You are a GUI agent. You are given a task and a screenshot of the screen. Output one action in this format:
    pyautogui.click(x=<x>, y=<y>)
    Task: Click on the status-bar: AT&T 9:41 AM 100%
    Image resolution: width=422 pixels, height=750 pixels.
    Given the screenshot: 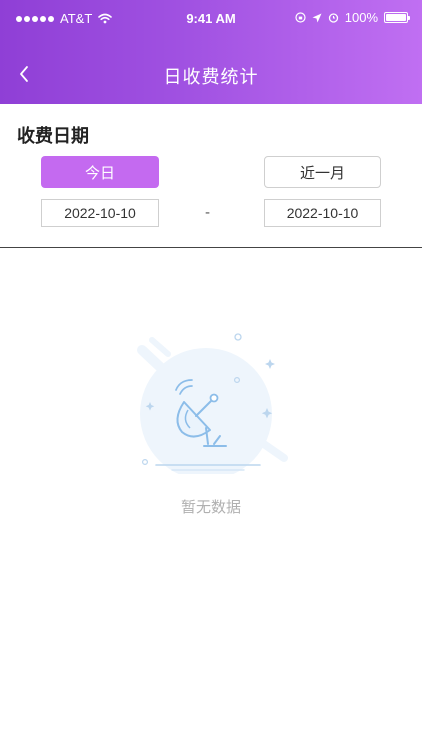 What is the action you would take?
    pyautogui.click(x=211, y=19)
    